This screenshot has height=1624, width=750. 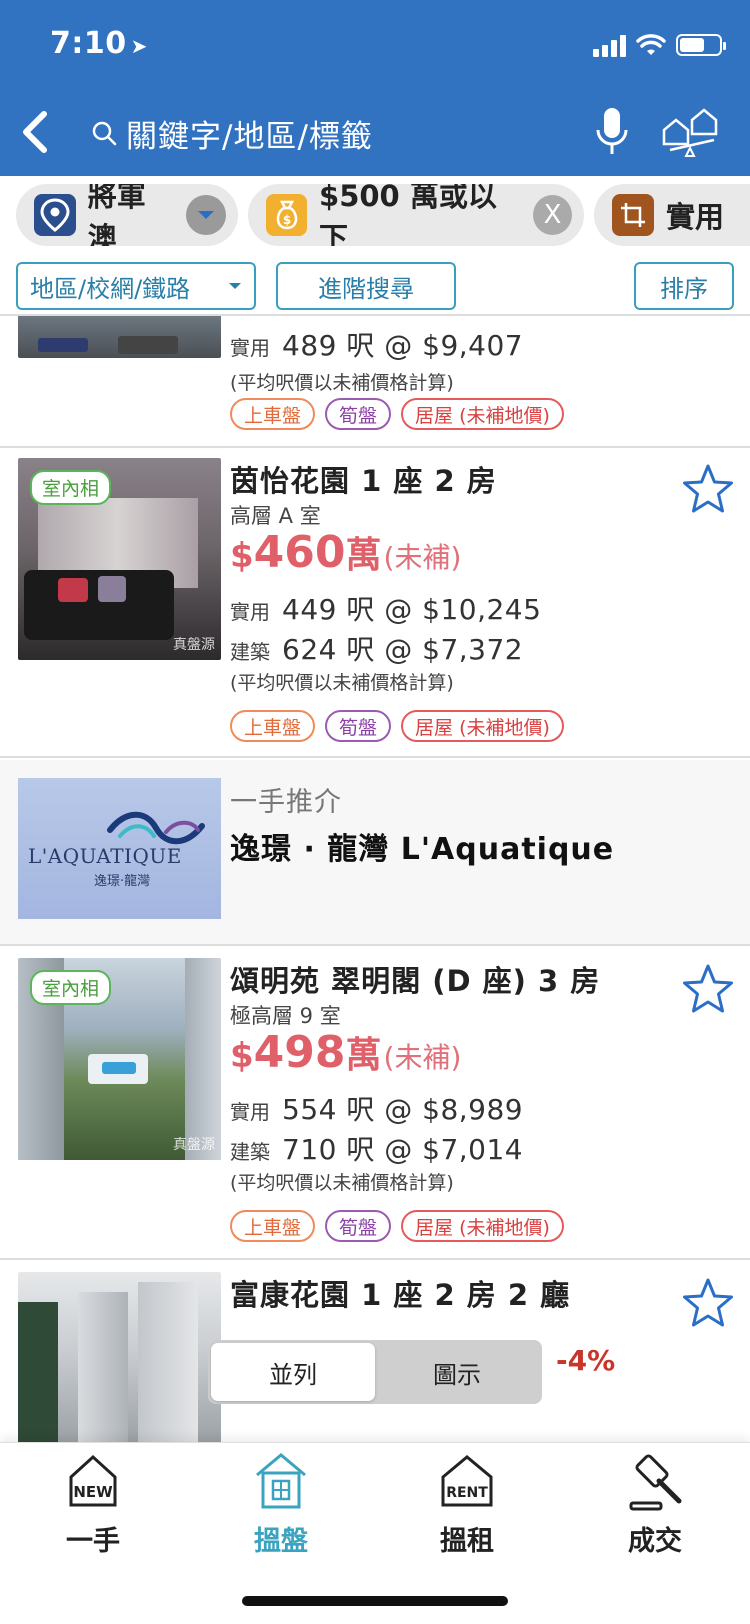 I want to click on location-arrow-icon: ➤, so click(x=139, y=46).